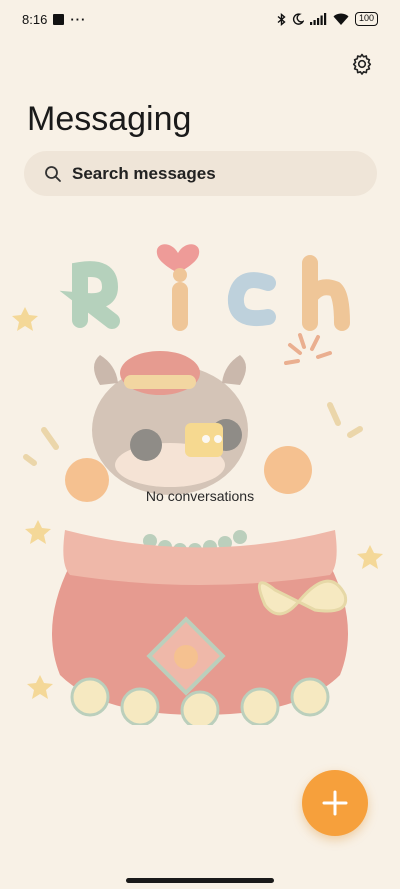 The width and height of the screenshot is (400, 889). I want to click on page-title: Messaging, so click(109, 119).